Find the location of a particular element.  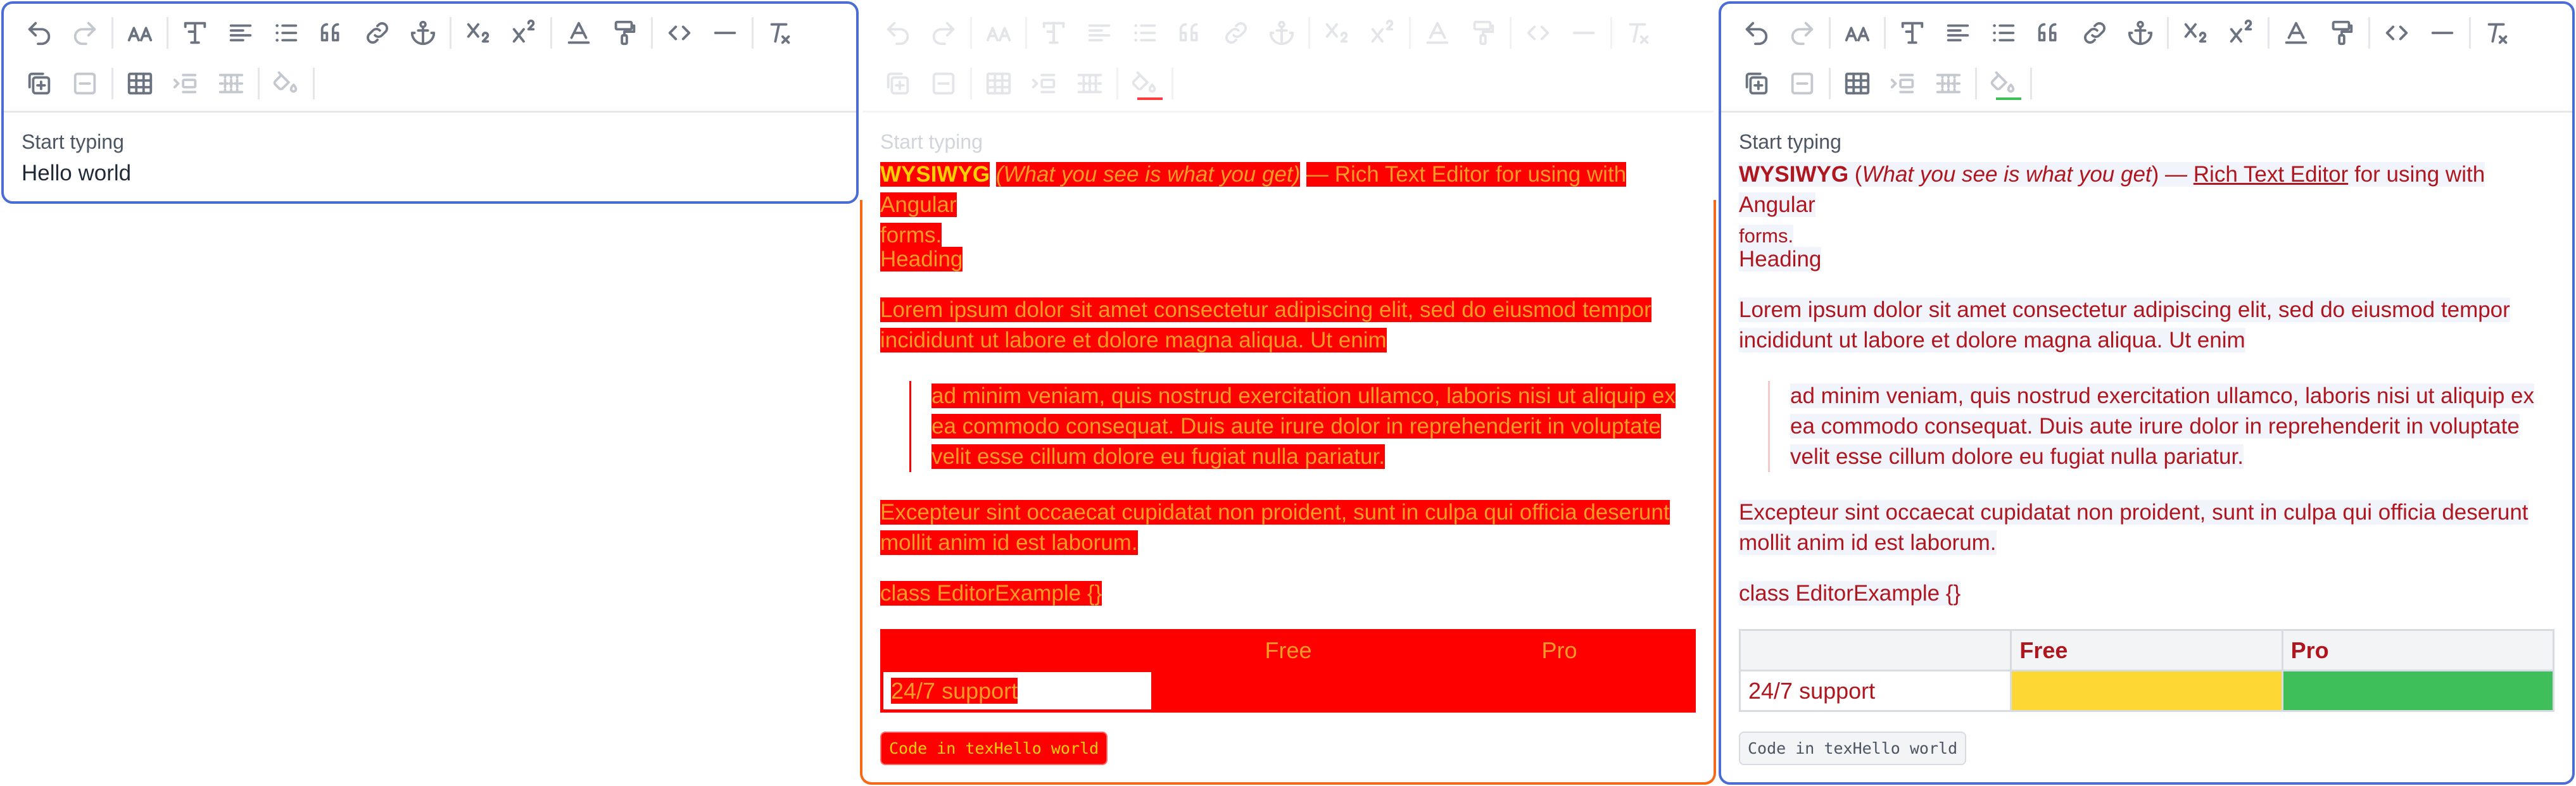

title-rest-2: forms. is located at coordinates (1766, 236).